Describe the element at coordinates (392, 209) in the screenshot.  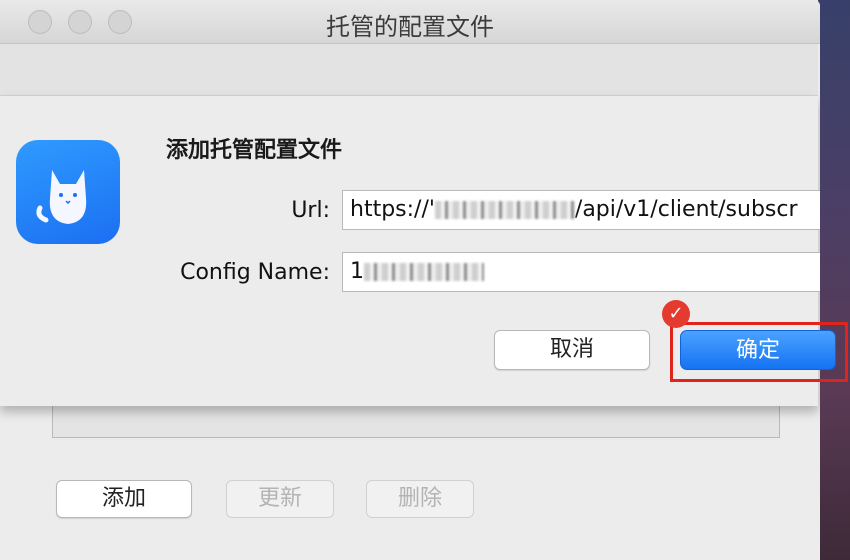
I see `url-value-prefix: https://'` at that location.